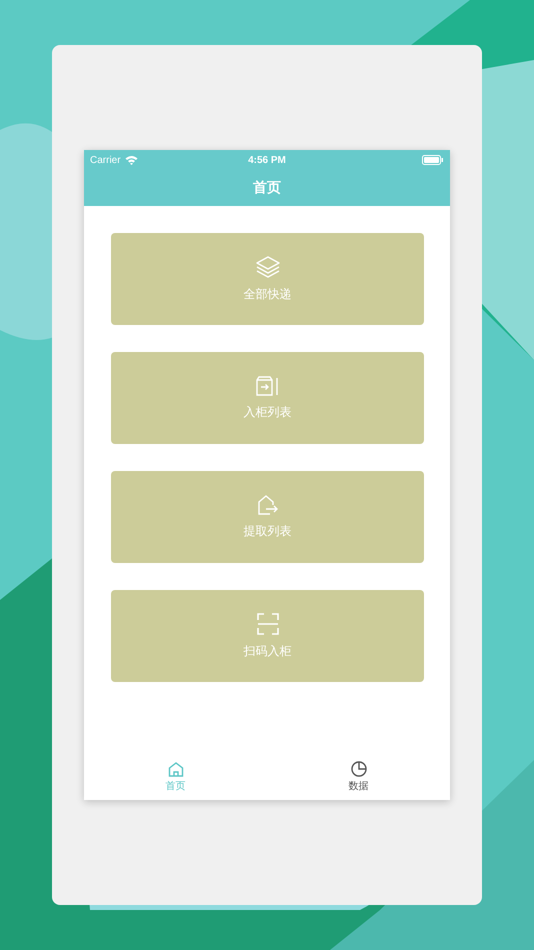 This screenshot has width=534, height=950. I want to click on time-label: 4:56 PM, so click(267, 160).